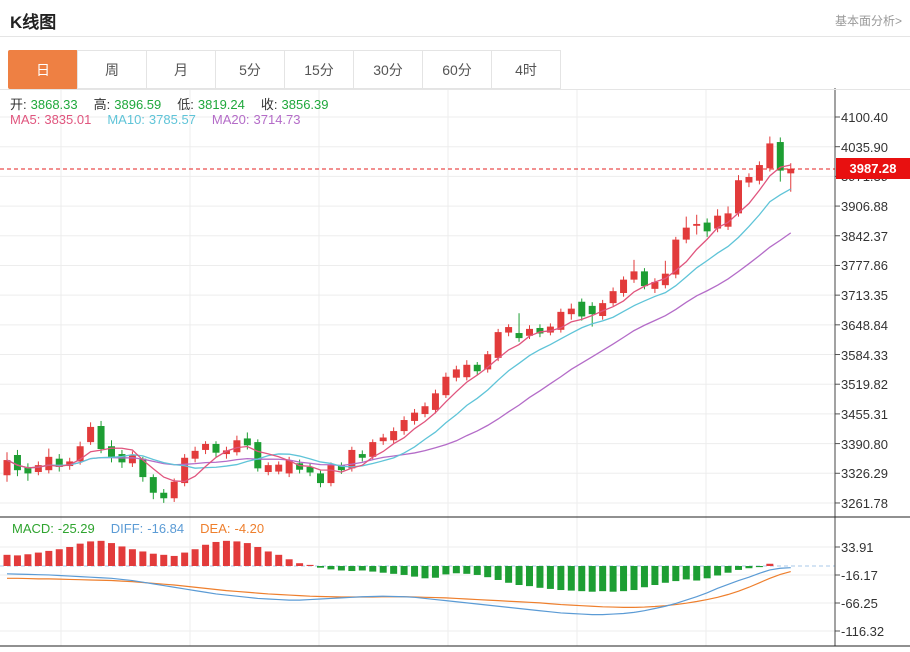 The width and height of the screenshot is (910, 652). I want to click on legend-item: MA20: 3714.73, so click(256, 119).